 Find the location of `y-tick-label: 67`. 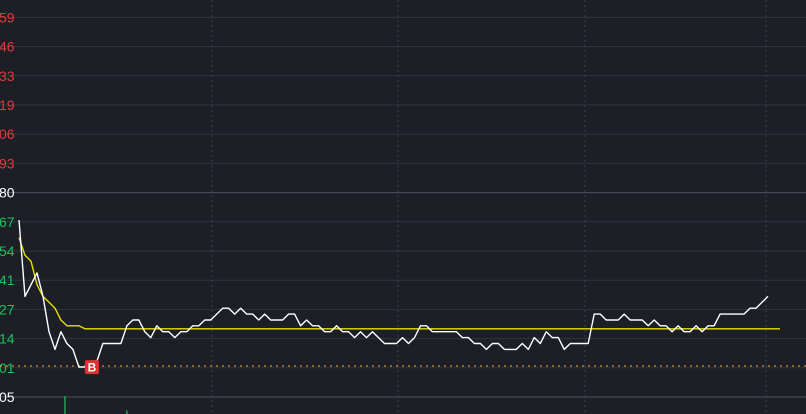

y-tick-label: 67 is located at coordinates (7, 222).